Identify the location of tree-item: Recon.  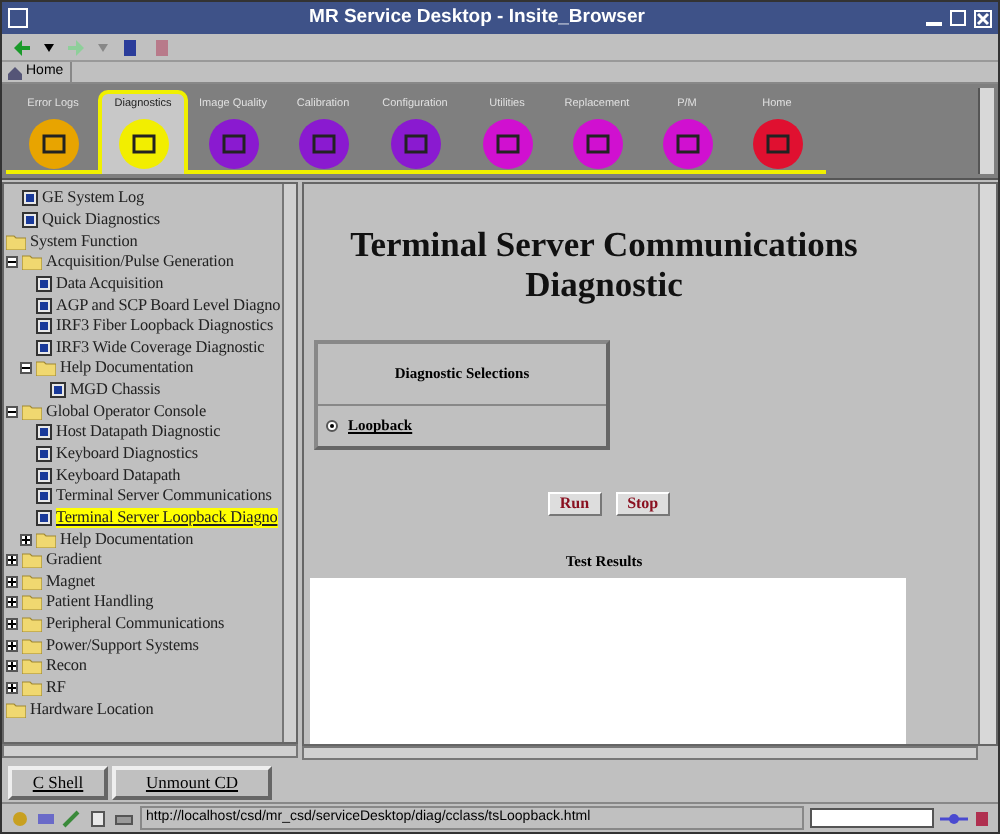
(66, 666).